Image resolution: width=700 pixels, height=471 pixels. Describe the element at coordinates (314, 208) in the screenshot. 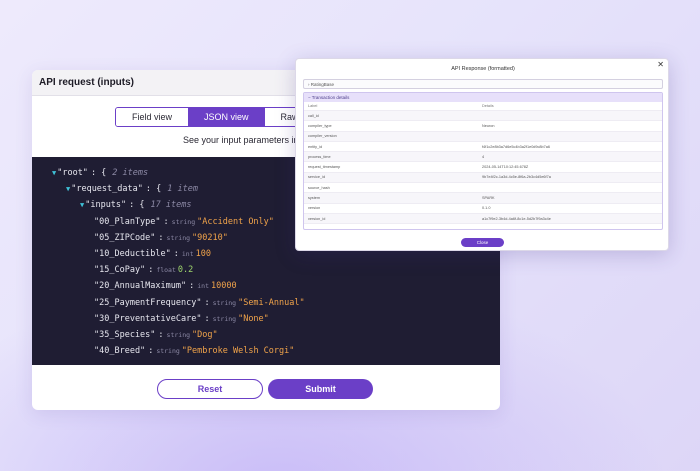

I see `row-label: version` at that location.